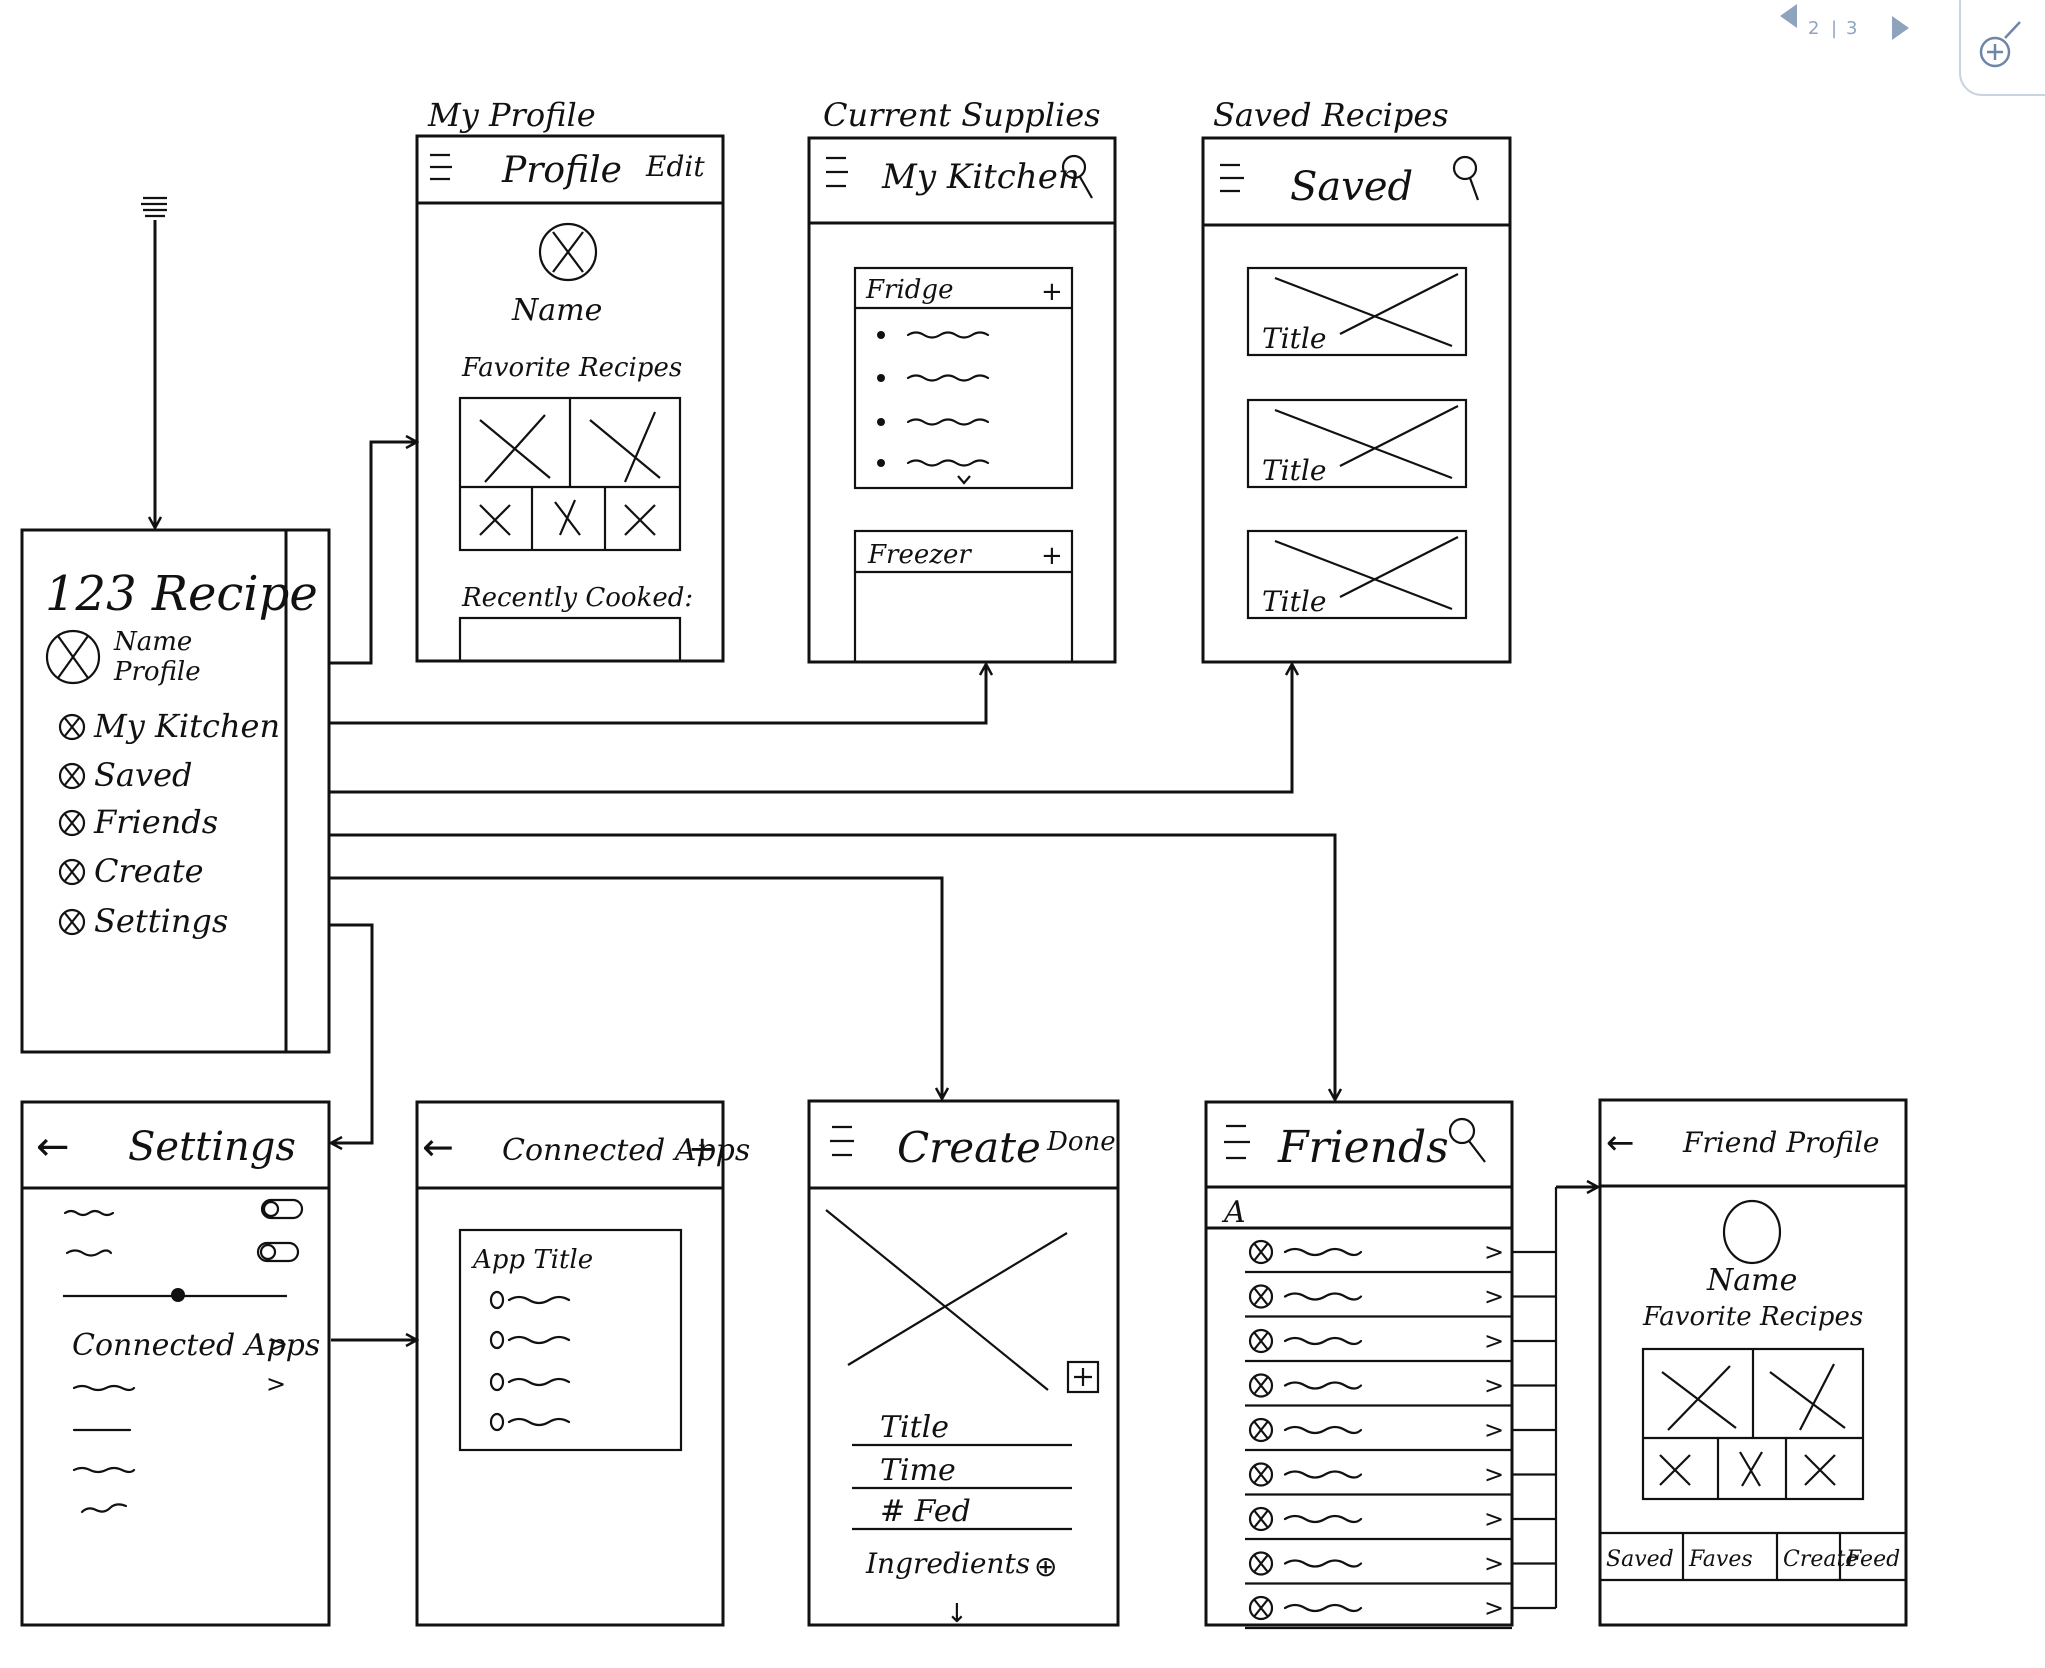 This screenshot has height=1668, width=2045. Describe the element at coordinates (1359, 1365) in the screenshot. I see `screen-friends: Friends A > > > > > > > > >` at that location.